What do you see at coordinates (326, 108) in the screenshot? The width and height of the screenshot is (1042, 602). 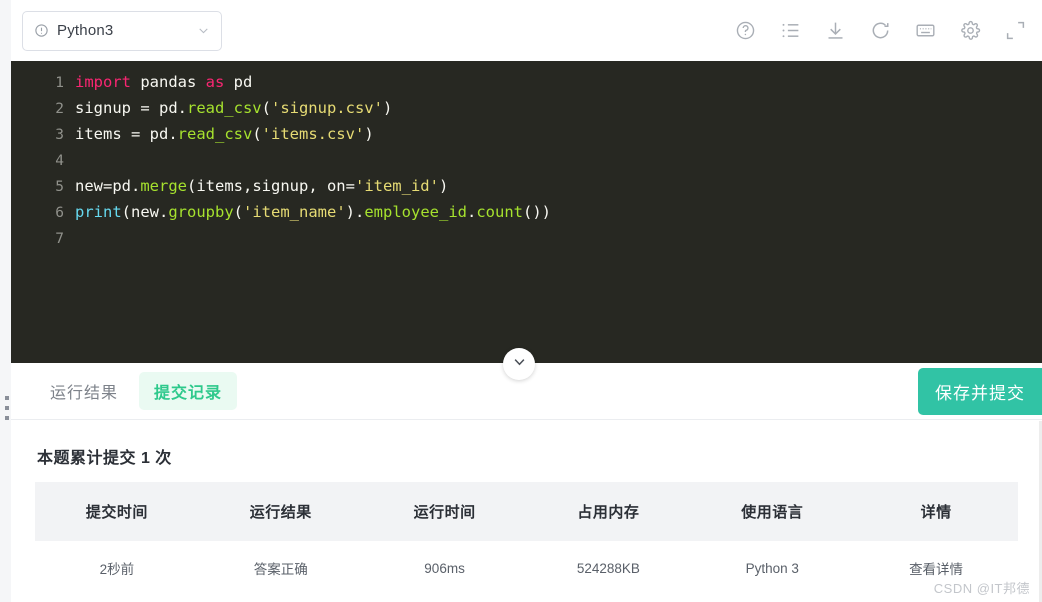 I see `code-token: 'signup.csv'` at bounding box center [326, 108].